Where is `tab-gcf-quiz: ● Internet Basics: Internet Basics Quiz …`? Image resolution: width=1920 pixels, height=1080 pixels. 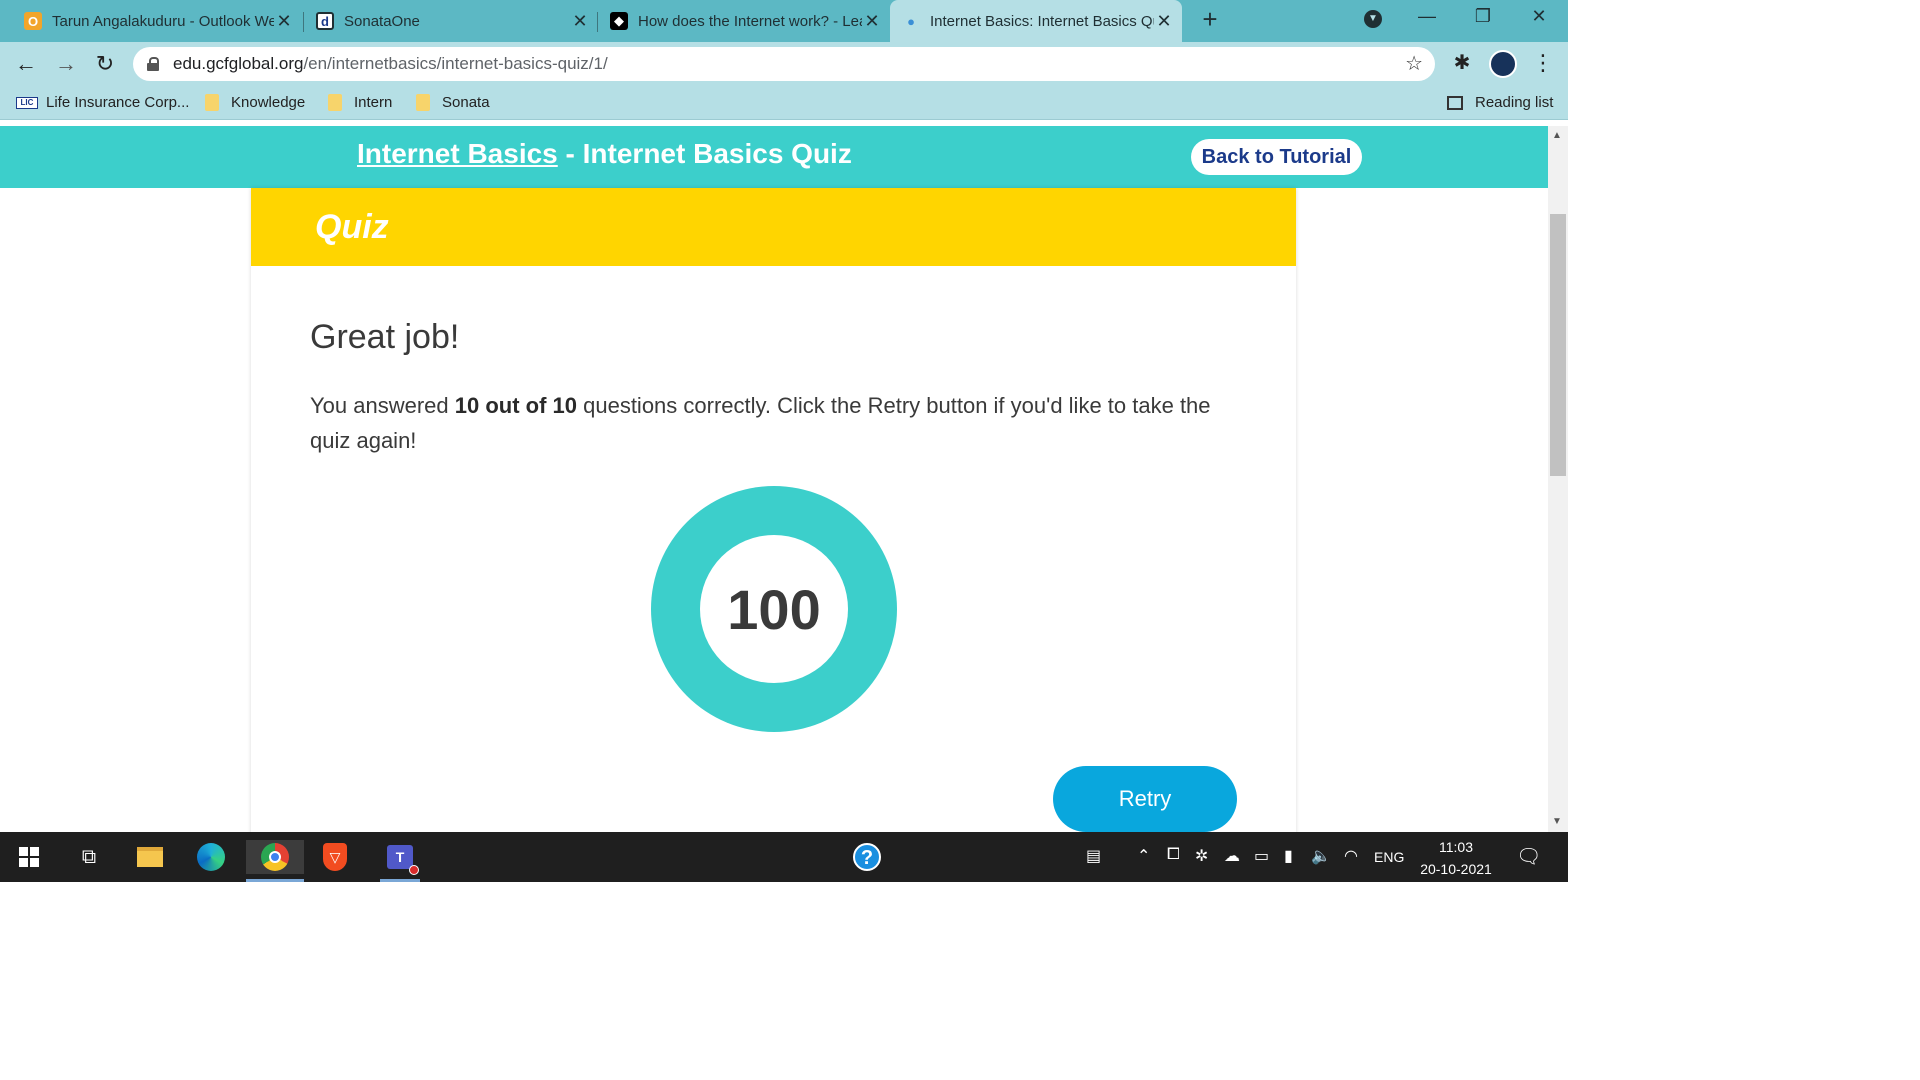
tab-gcf-quiz: ● Internet Basics: Internet Basics Quiz … is located at coordinates (1036, 21).